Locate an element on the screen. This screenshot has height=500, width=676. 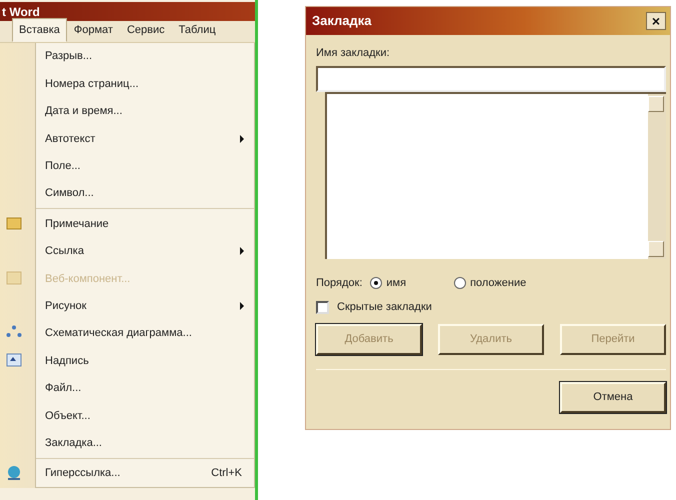
radio-option: имя is located at coordinates (388, 282).